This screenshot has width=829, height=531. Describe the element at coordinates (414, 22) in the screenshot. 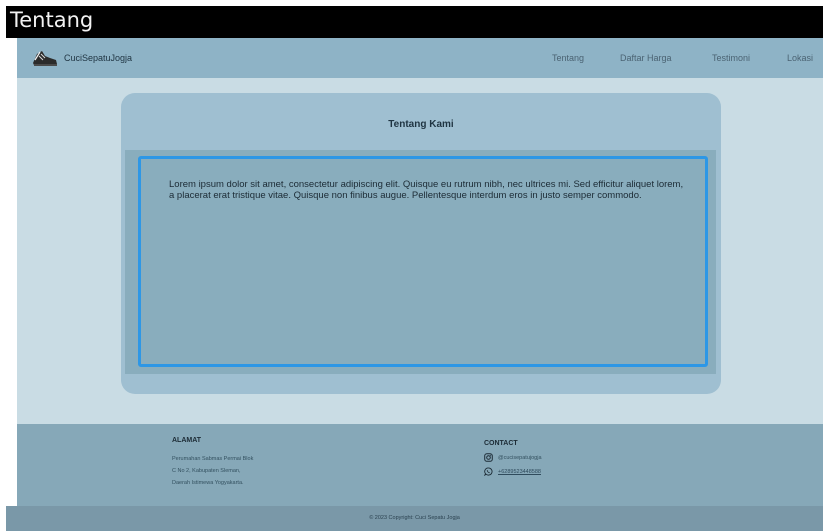

I see `window-titlebar: Tentang` at that location.